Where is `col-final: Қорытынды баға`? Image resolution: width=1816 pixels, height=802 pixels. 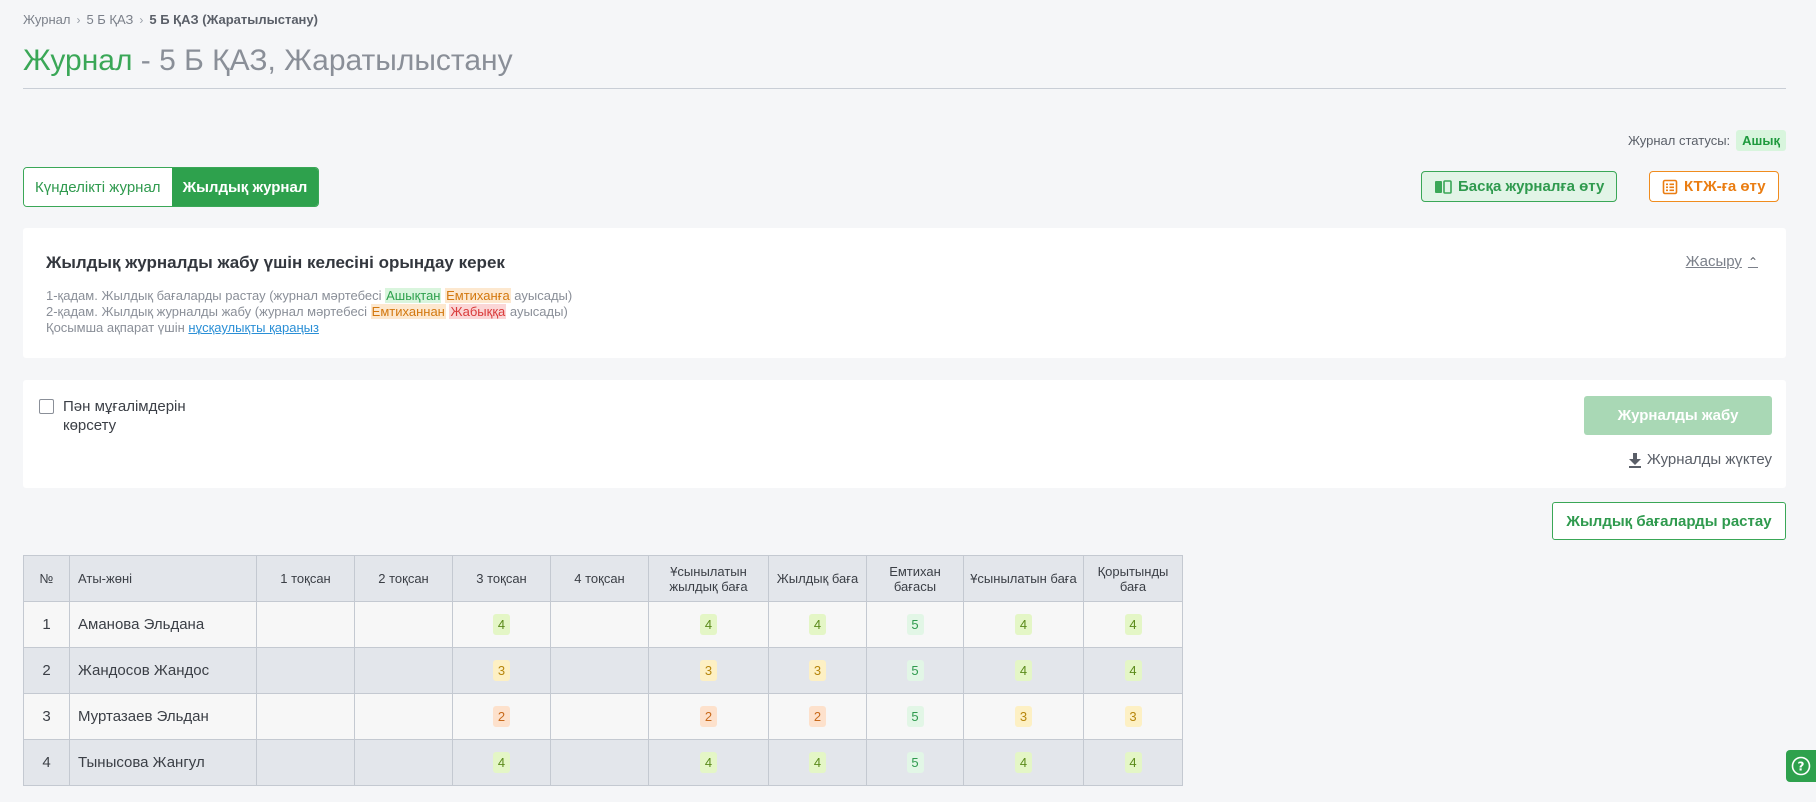
col-final: Қорытынды баға is located at coordinates (1133, 578).